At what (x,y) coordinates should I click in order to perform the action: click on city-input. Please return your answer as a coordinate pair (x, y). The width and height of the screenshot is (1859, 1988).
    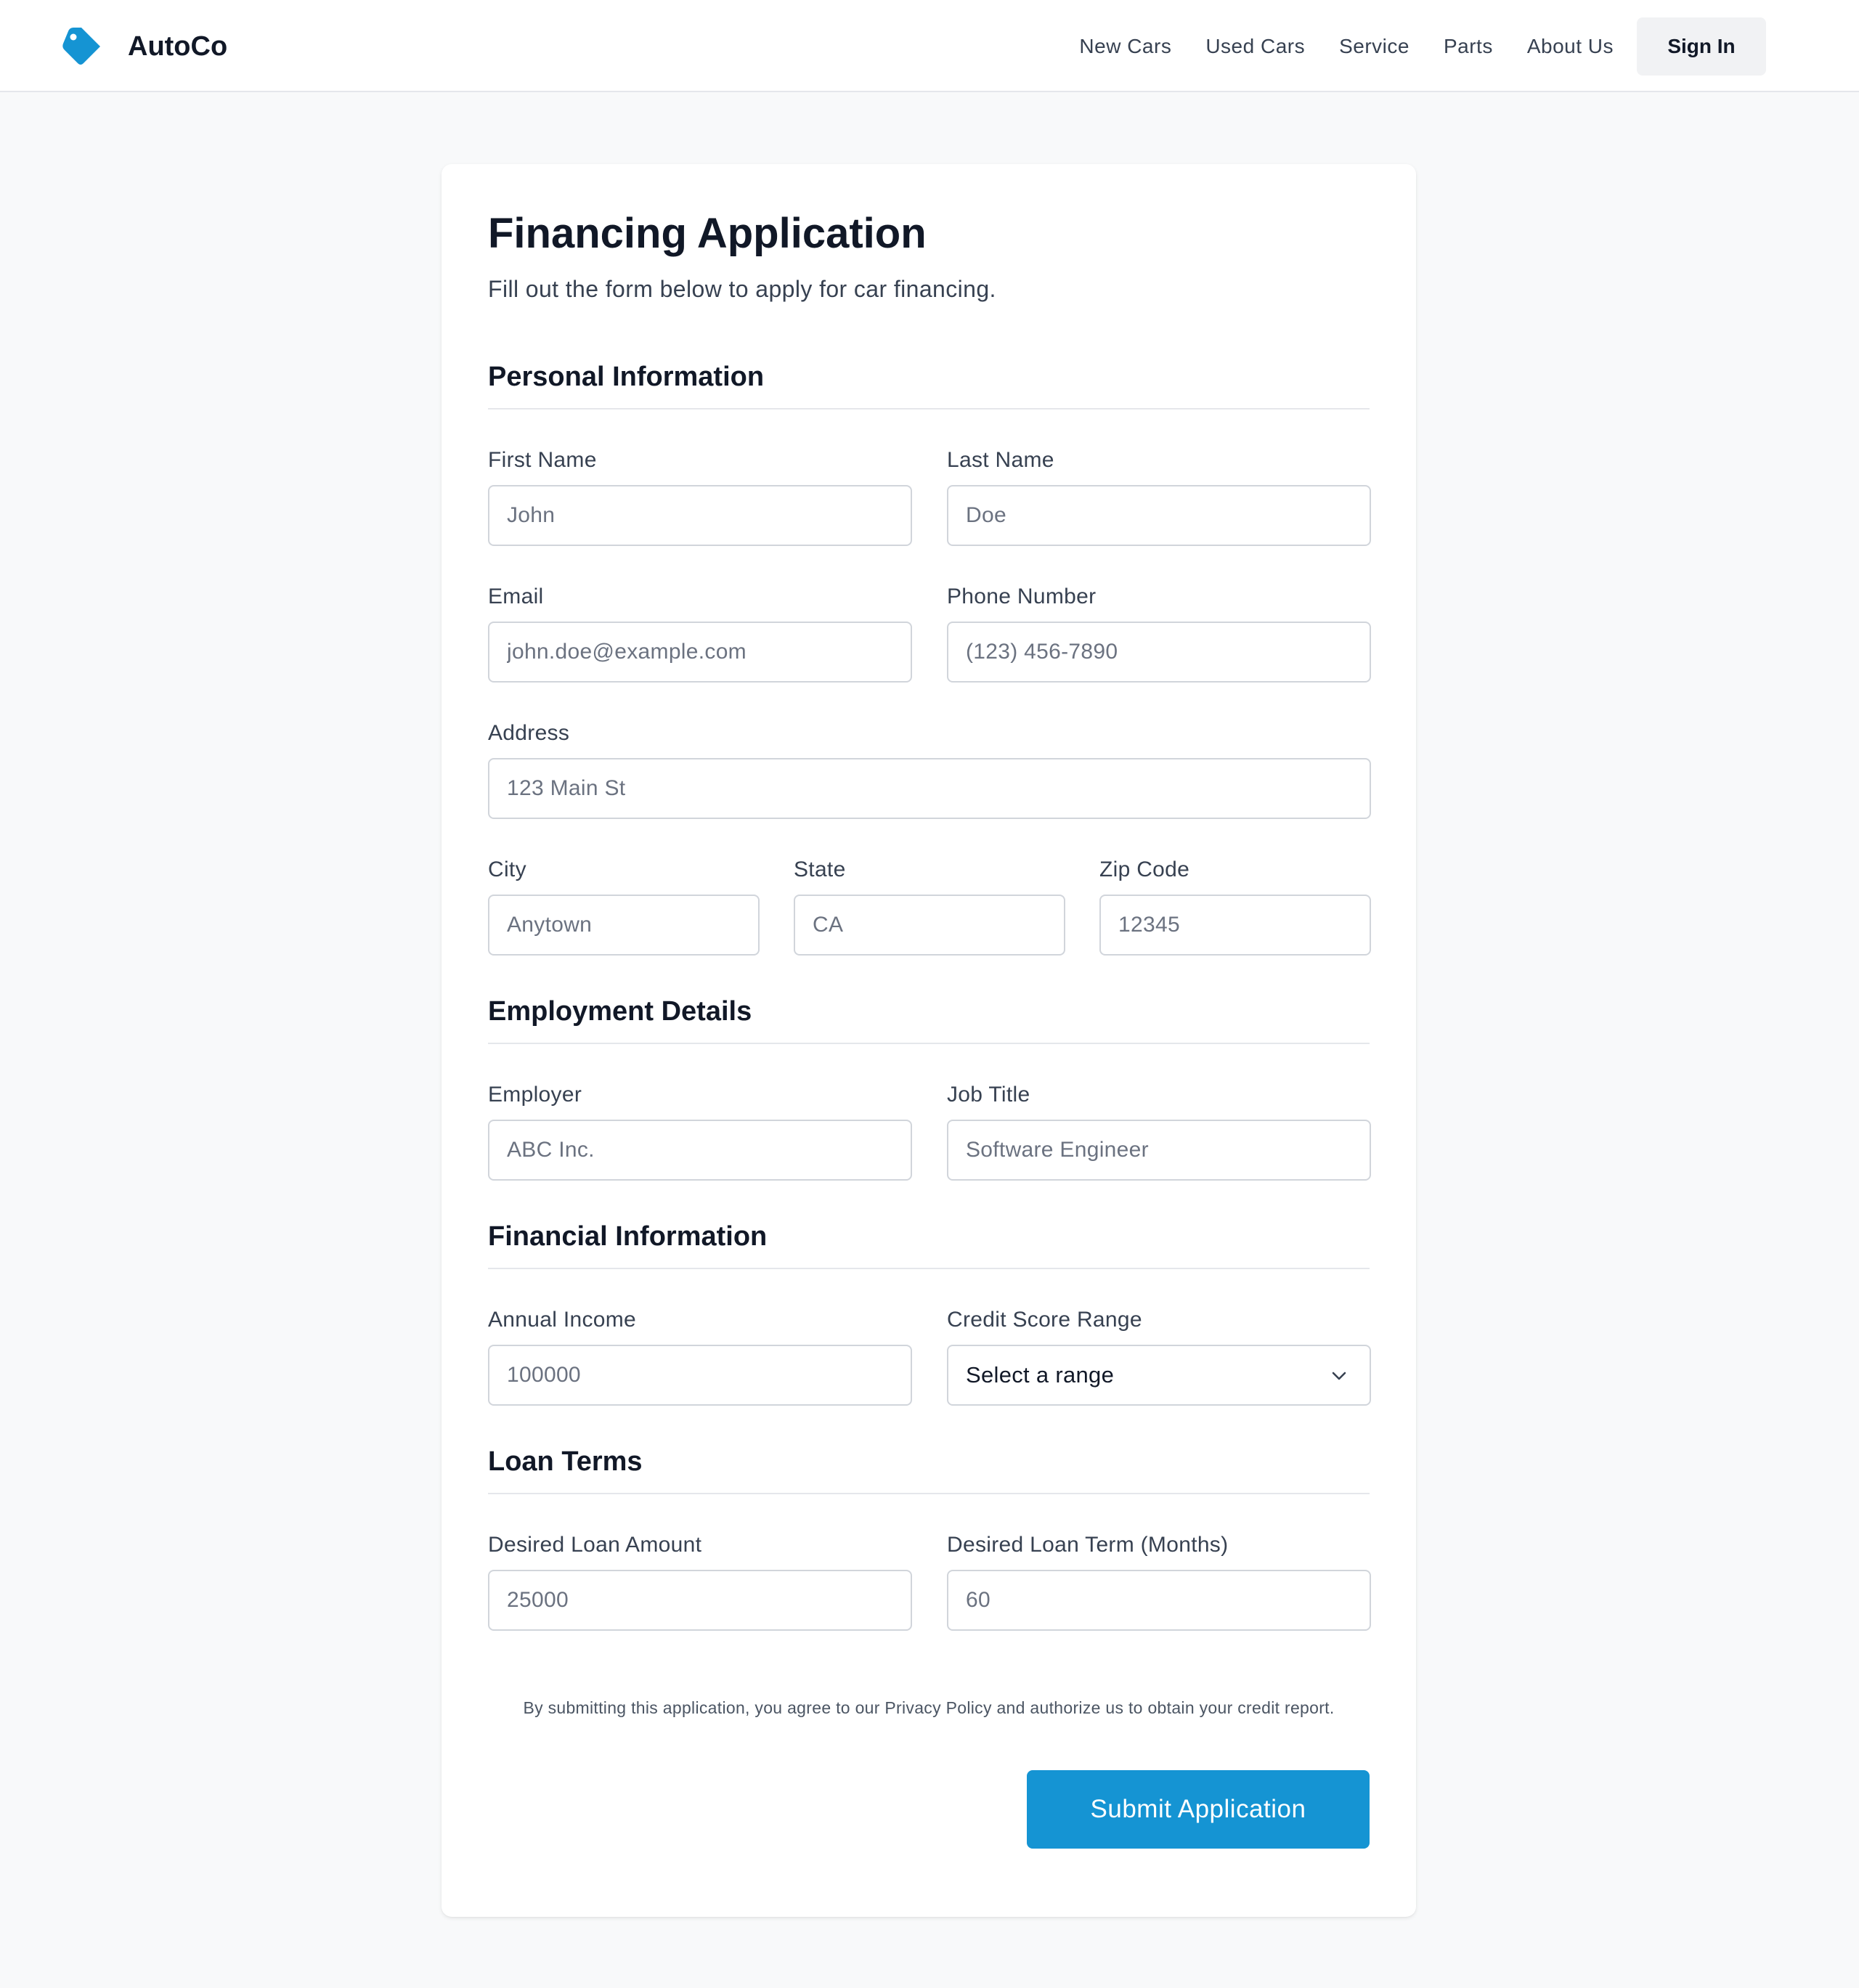
    Looking at the image, I should click on (624, 925).